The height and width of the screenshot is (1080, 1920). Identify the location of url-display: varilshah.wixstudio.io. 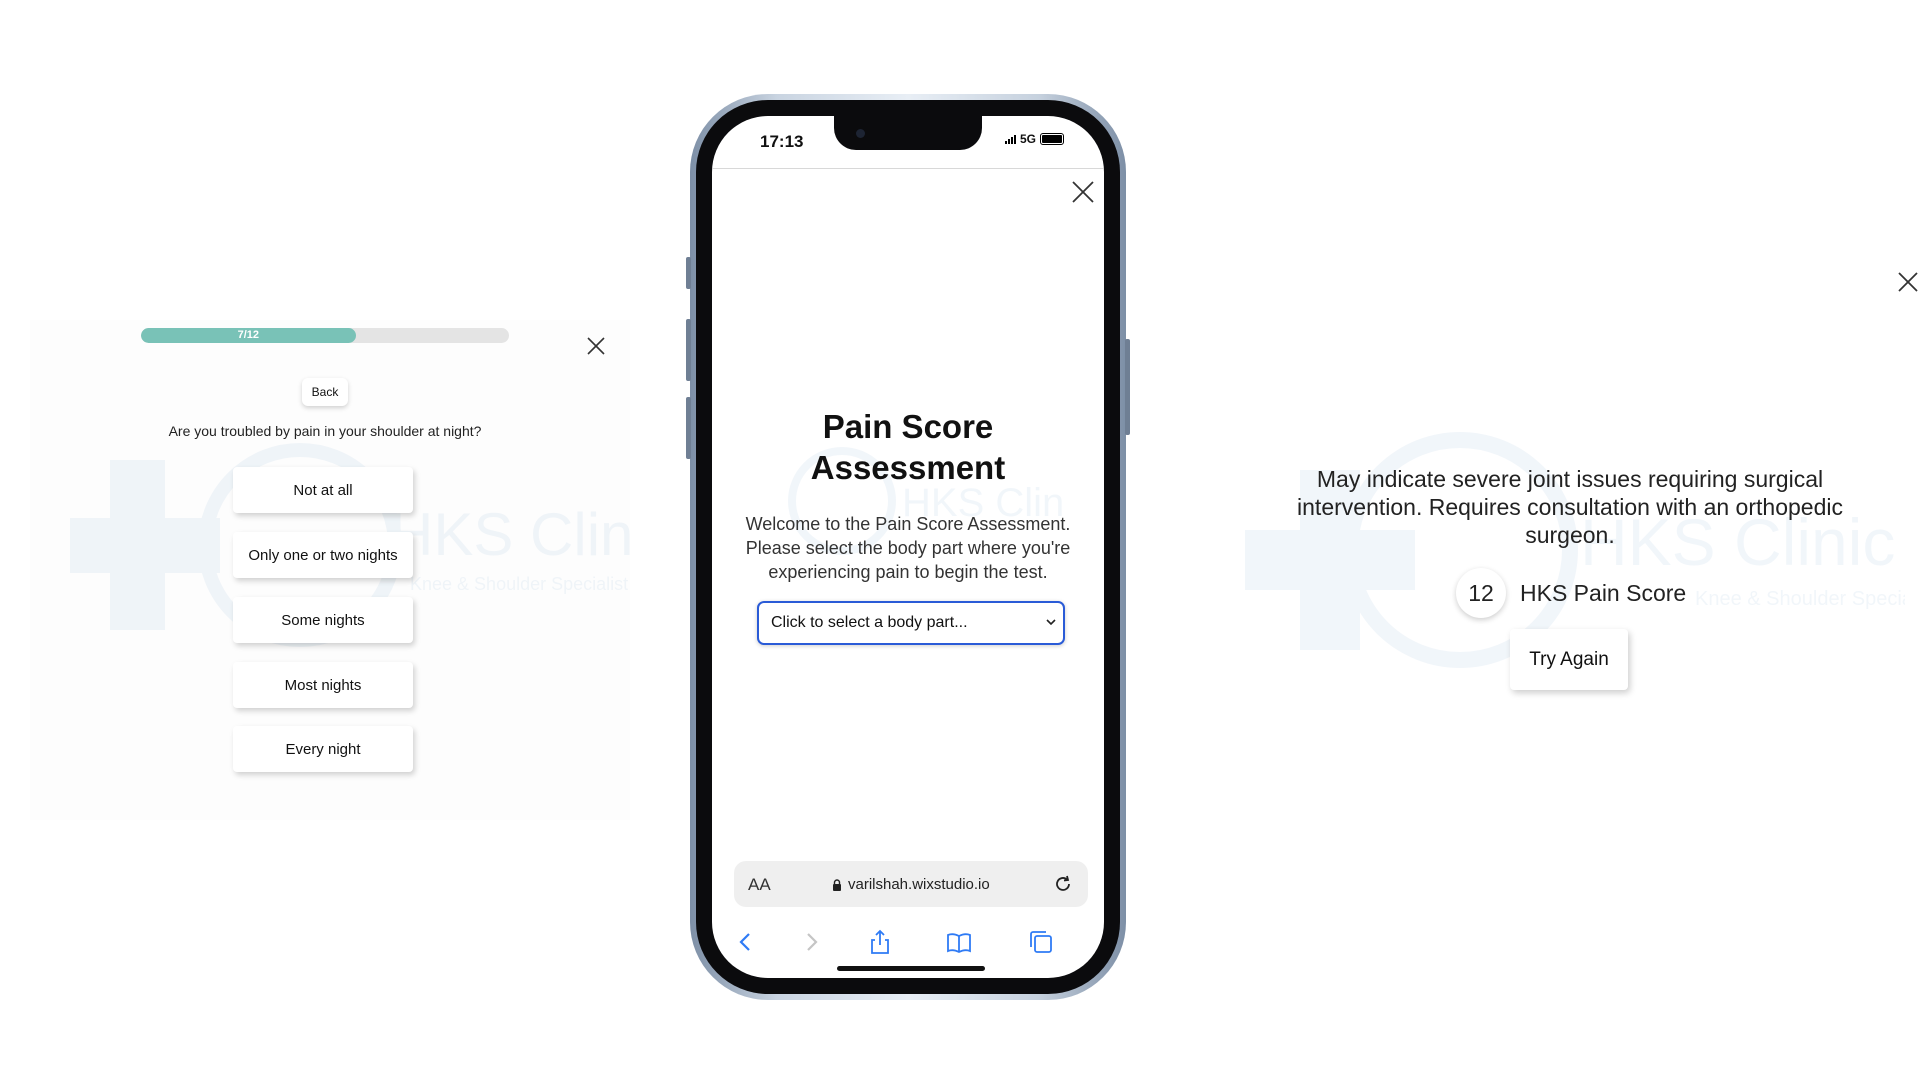
(911, 884).